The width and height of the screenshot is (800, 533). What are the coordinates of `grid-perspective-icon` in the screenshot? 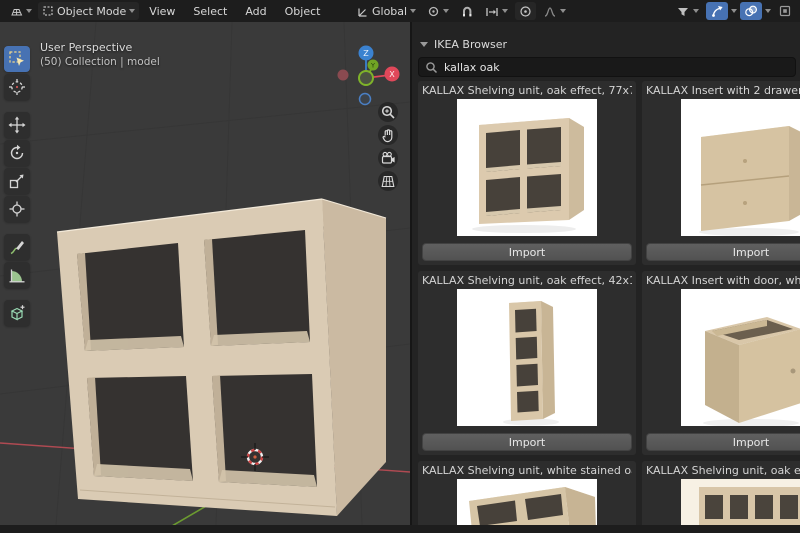 It's located at (388, 181).